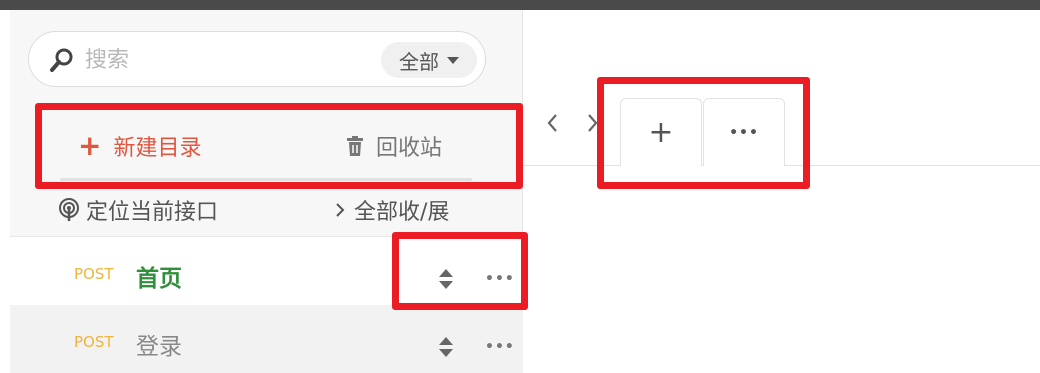  I want to click on search-scope-dropdown: 全部, so click(429, 60).